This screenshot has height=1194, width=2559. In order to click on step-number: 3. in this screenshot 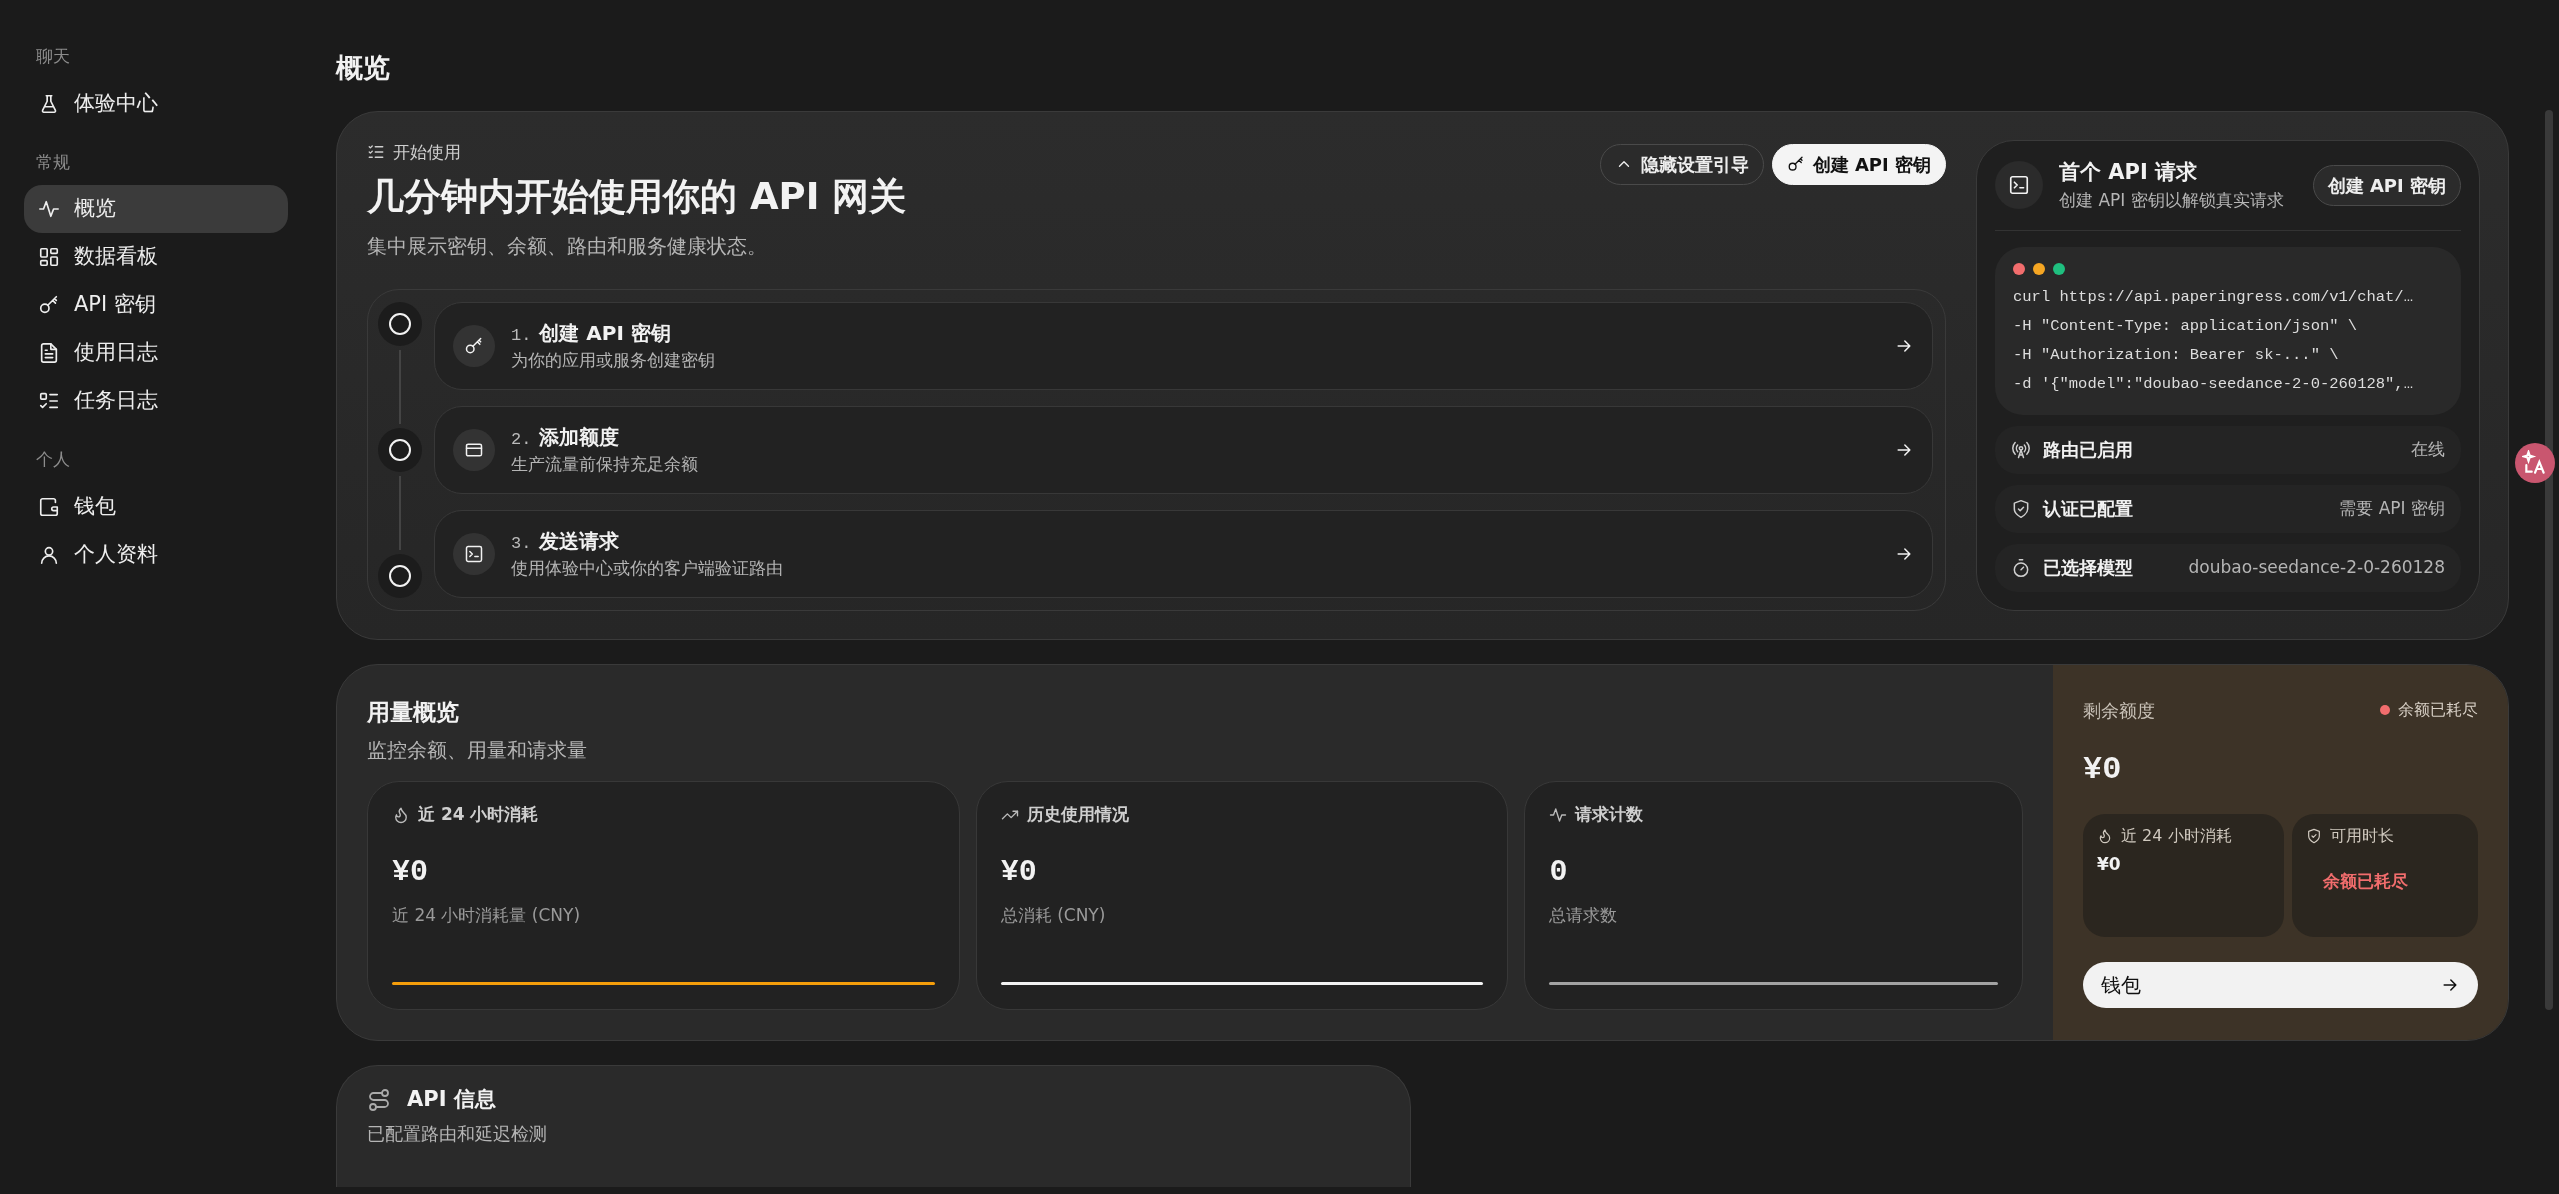, I will do `click(521, 543)`.